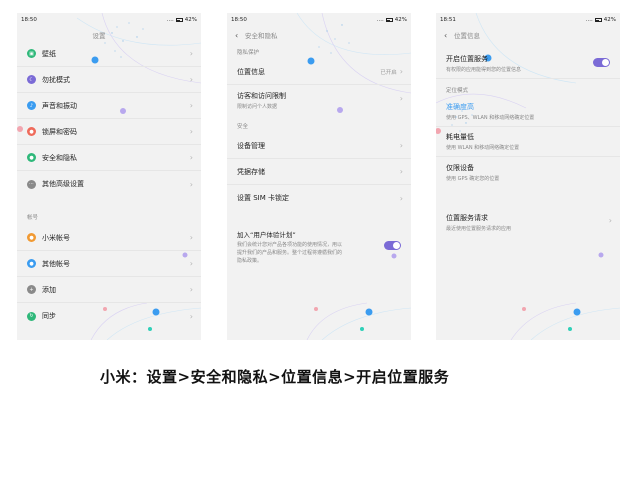 The image size is (640, 480). What do you see at coordinates (59, 105) in the screenshot?
I see `settings-item-label: 声音和振动` at bounding box center [59, 105].